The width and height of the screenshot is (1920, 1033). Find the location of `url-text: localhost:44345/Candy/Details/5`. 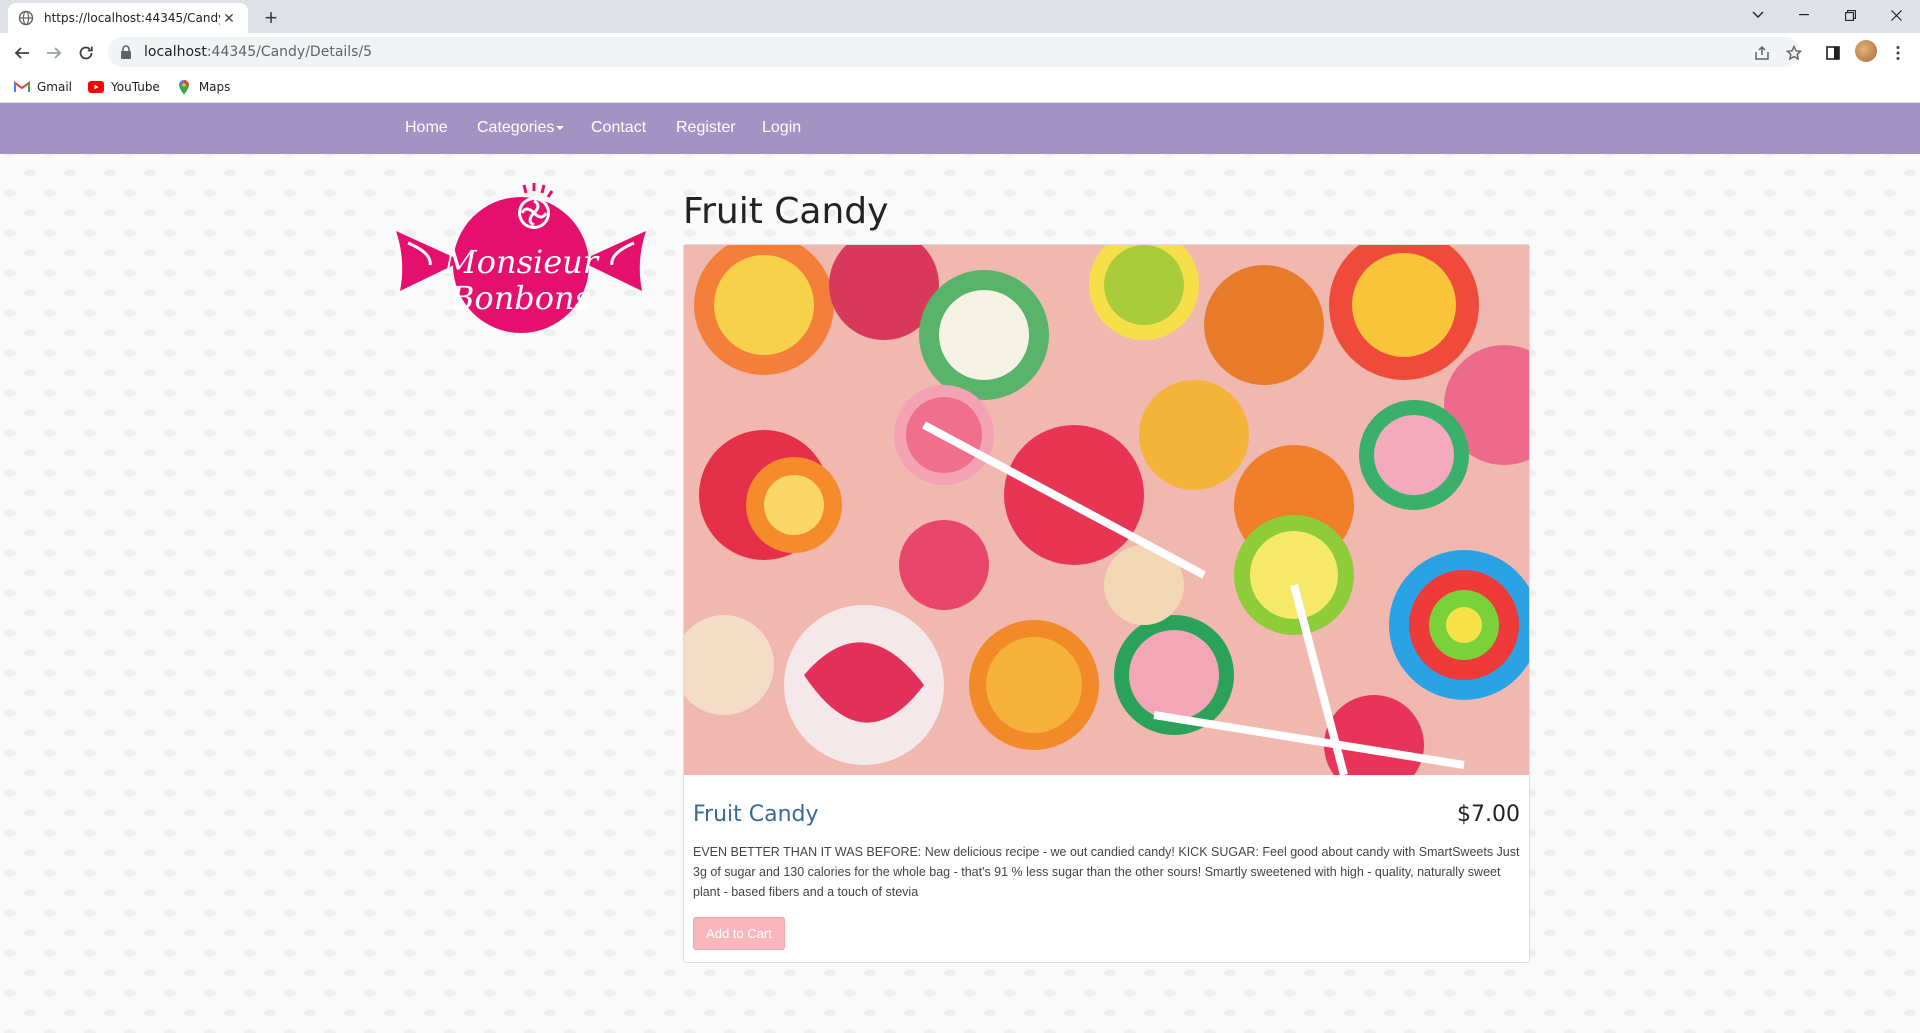

url-text: localhost:44345/Candy/Details/5 is located at coordinates (258, 52).